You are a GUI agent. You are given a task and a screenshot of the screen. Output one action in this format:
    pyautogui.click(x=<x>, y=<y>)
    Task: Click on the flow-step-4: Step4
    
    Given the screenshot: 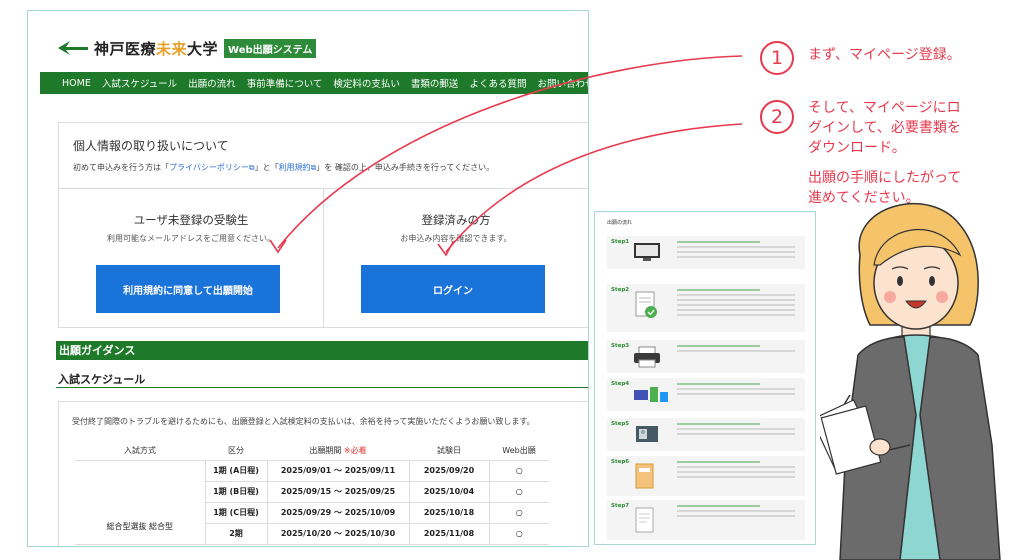 What is the action you would take?
    pyautogui.click(x=706, y=394)
    